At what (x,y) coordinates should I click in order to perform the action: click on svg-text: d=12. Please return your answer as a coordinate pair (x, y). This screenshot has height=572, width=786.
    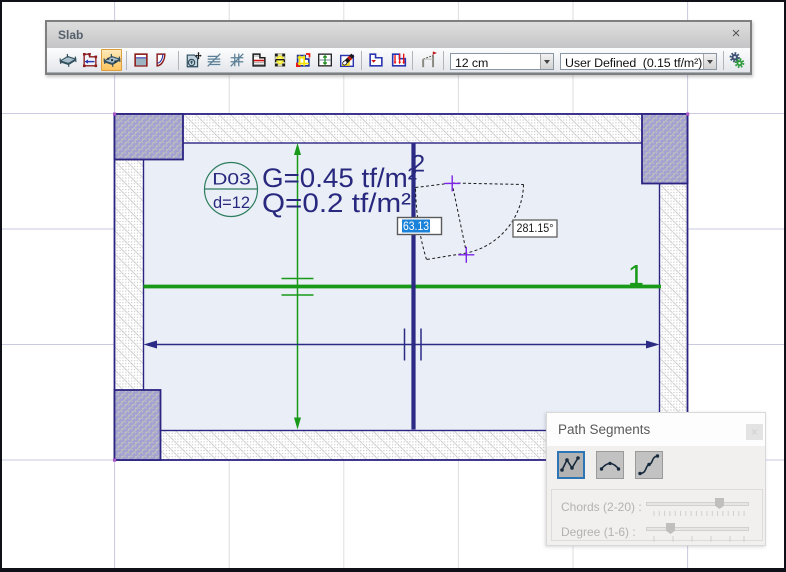
    Looking at the image, I should click on (231, 203).